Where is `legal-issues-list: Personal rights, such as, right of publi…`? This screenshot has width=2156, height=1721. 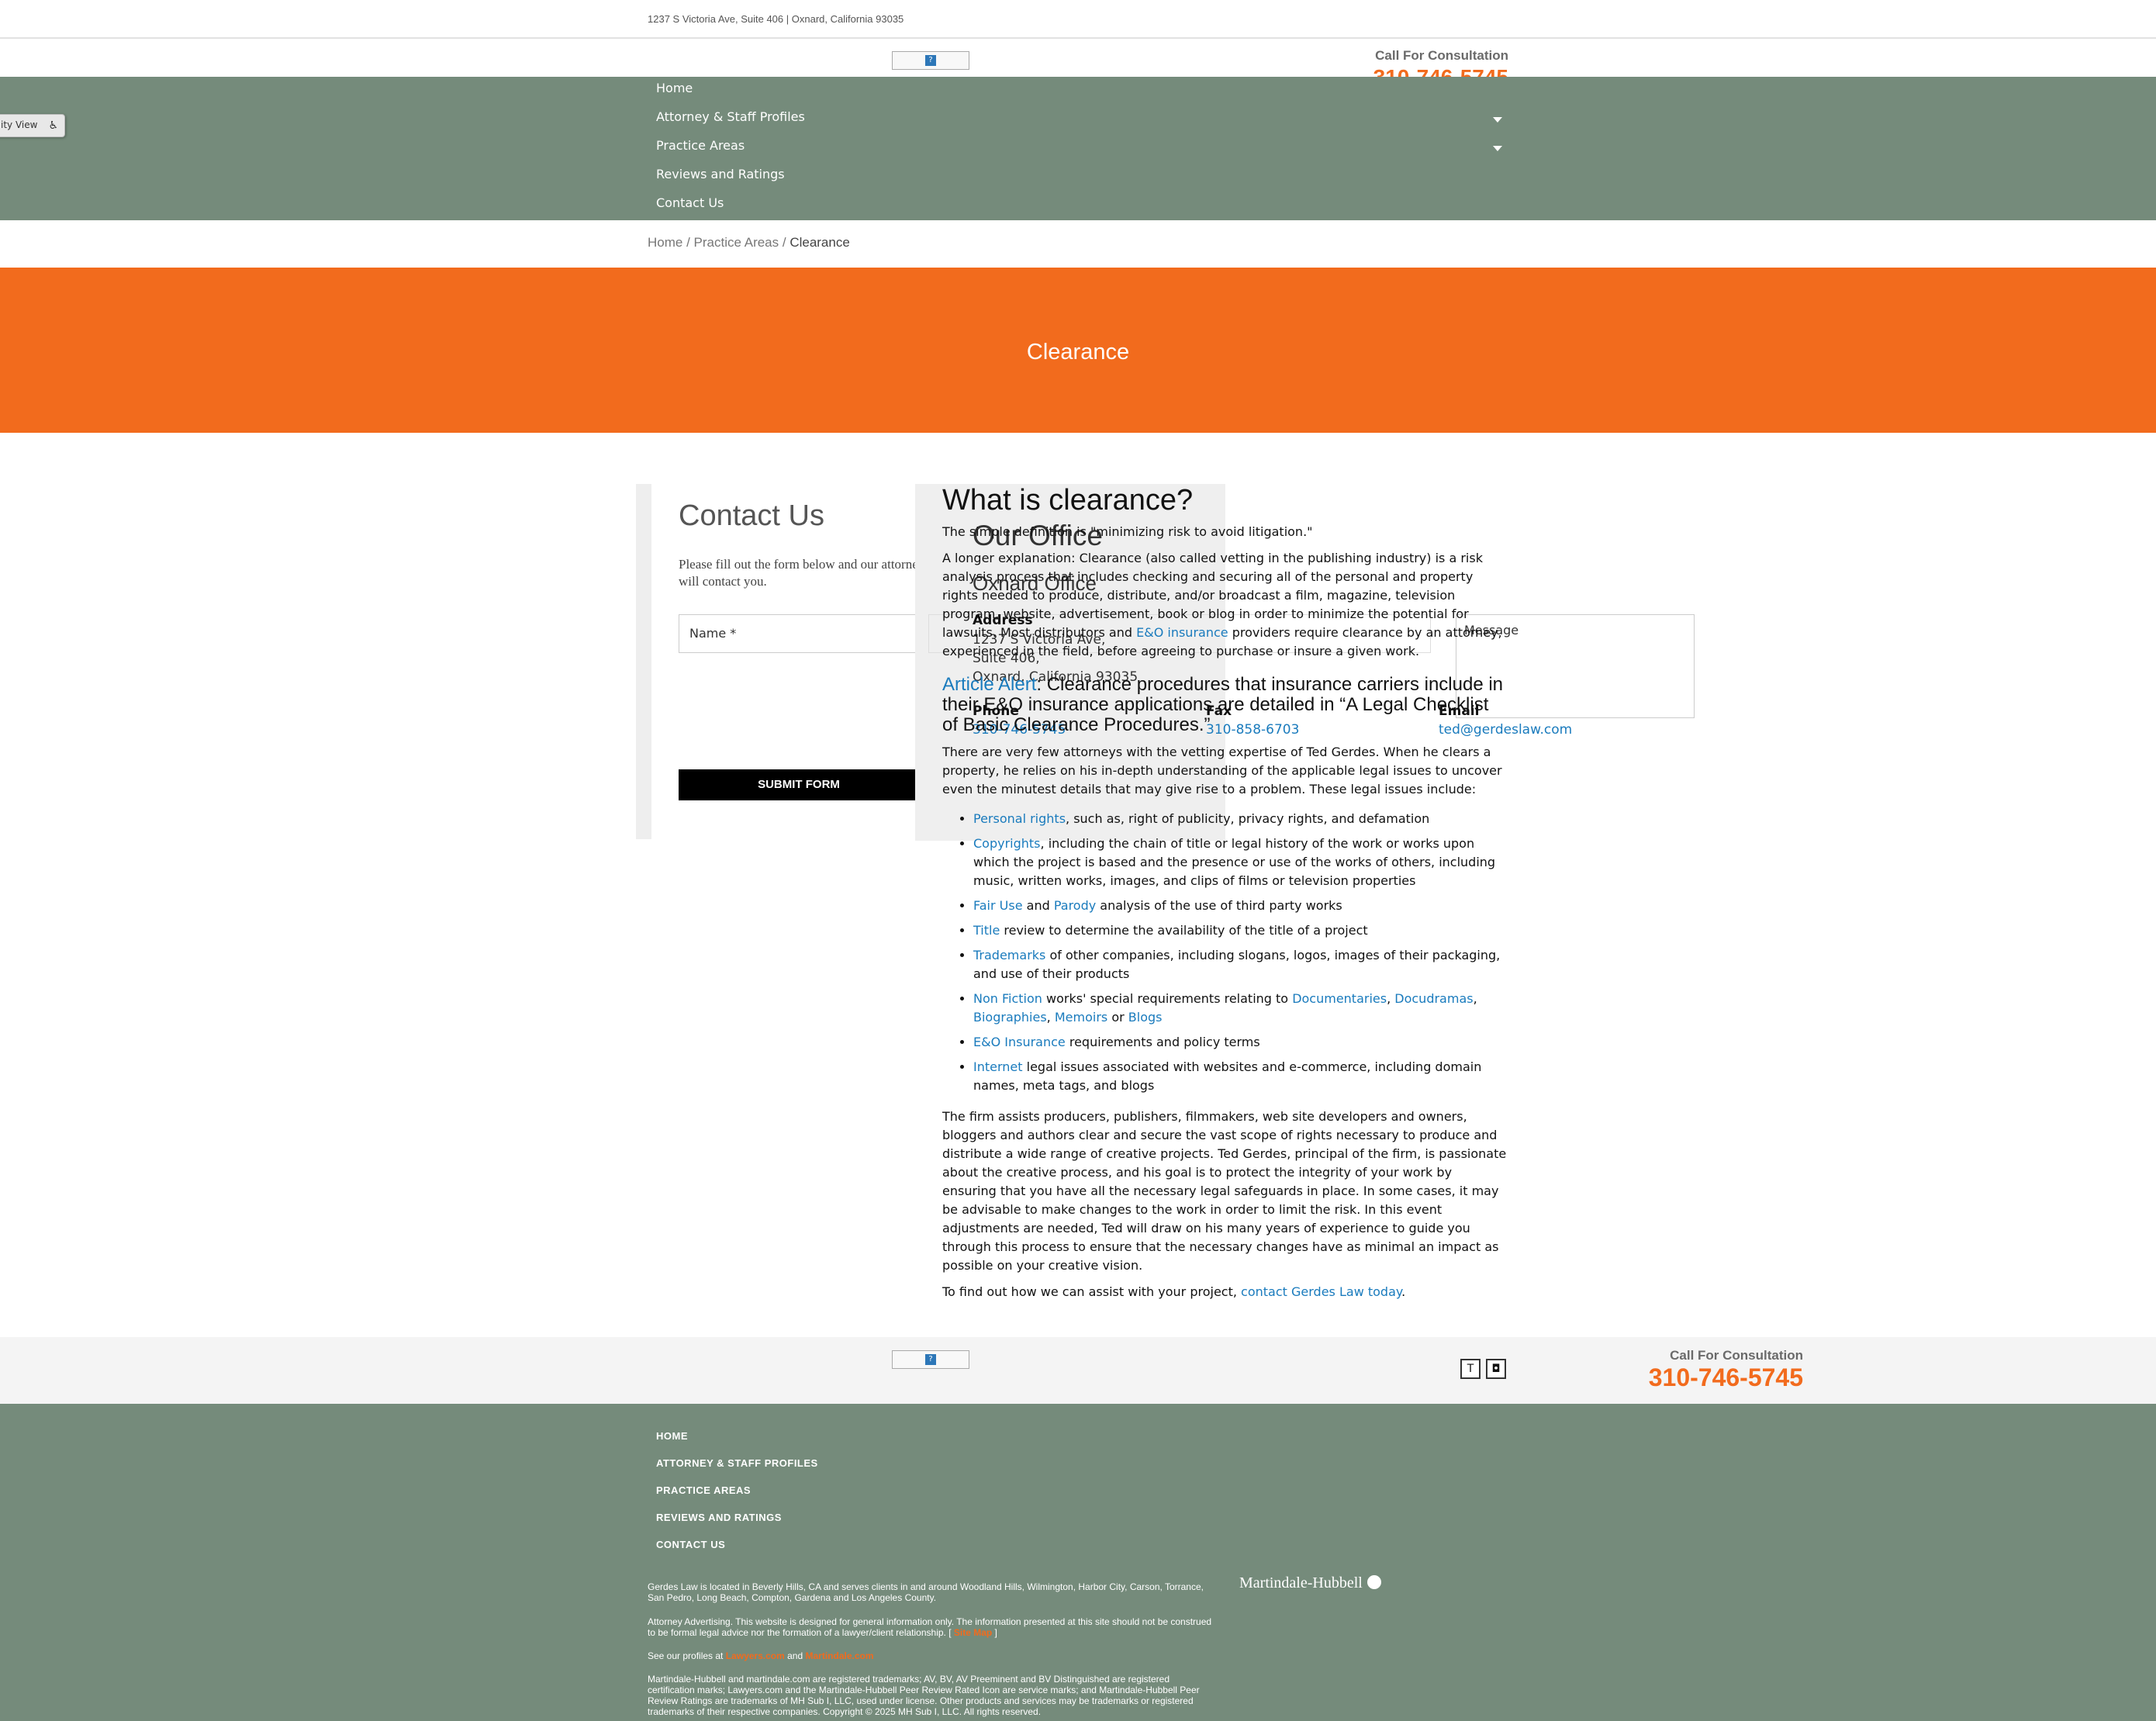 legal-issues-list: Personal rights, such as, right of publi… is located at coordinates (1240, 952).